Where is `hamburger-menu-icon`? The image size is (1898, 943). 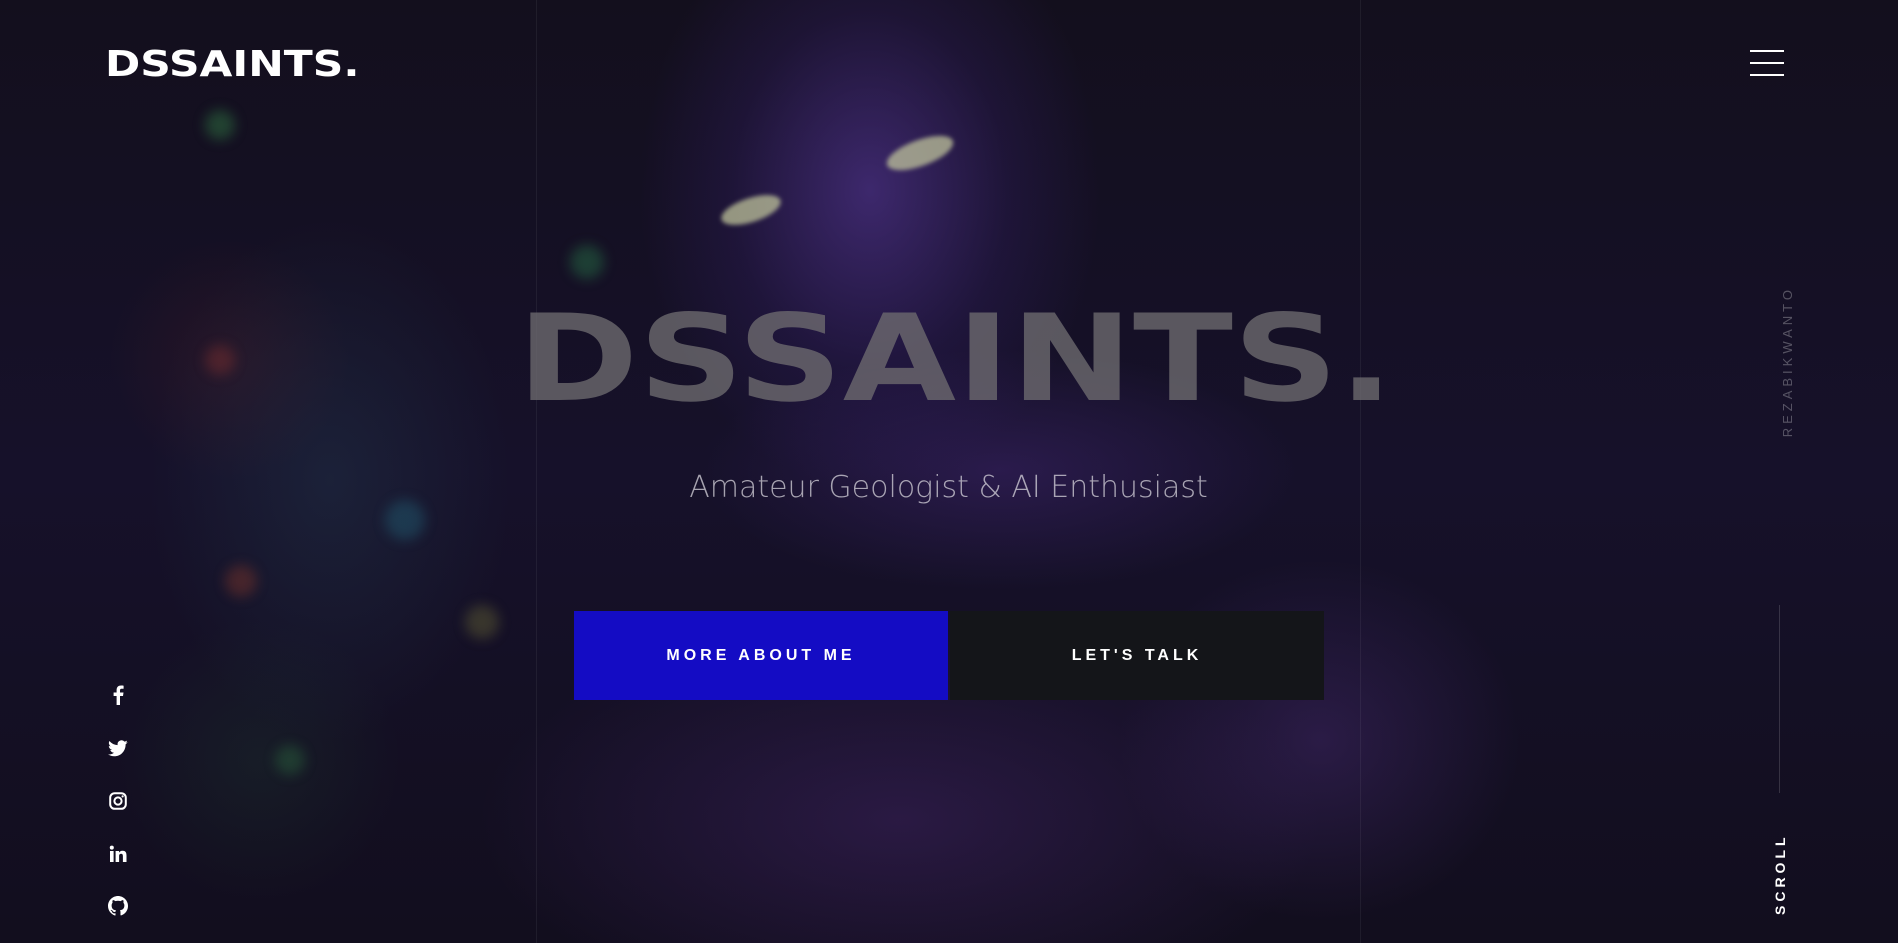
hamburger-menu-icon is located at coordinates (1767, 64).